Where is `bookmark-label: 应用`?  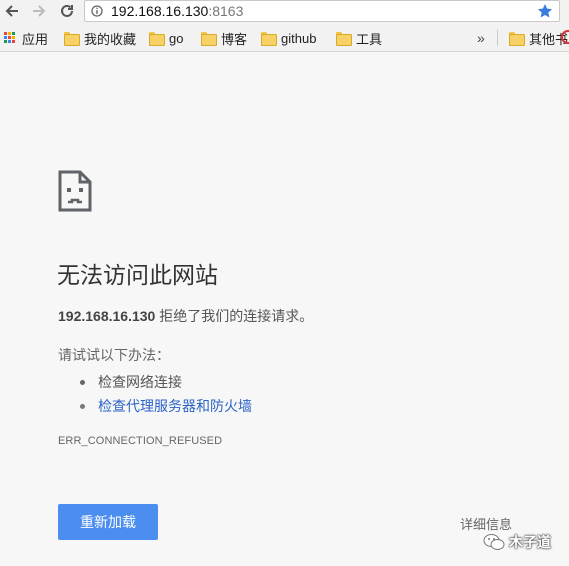 bookmark-label: 应用 is located at coordinates (35, 39).